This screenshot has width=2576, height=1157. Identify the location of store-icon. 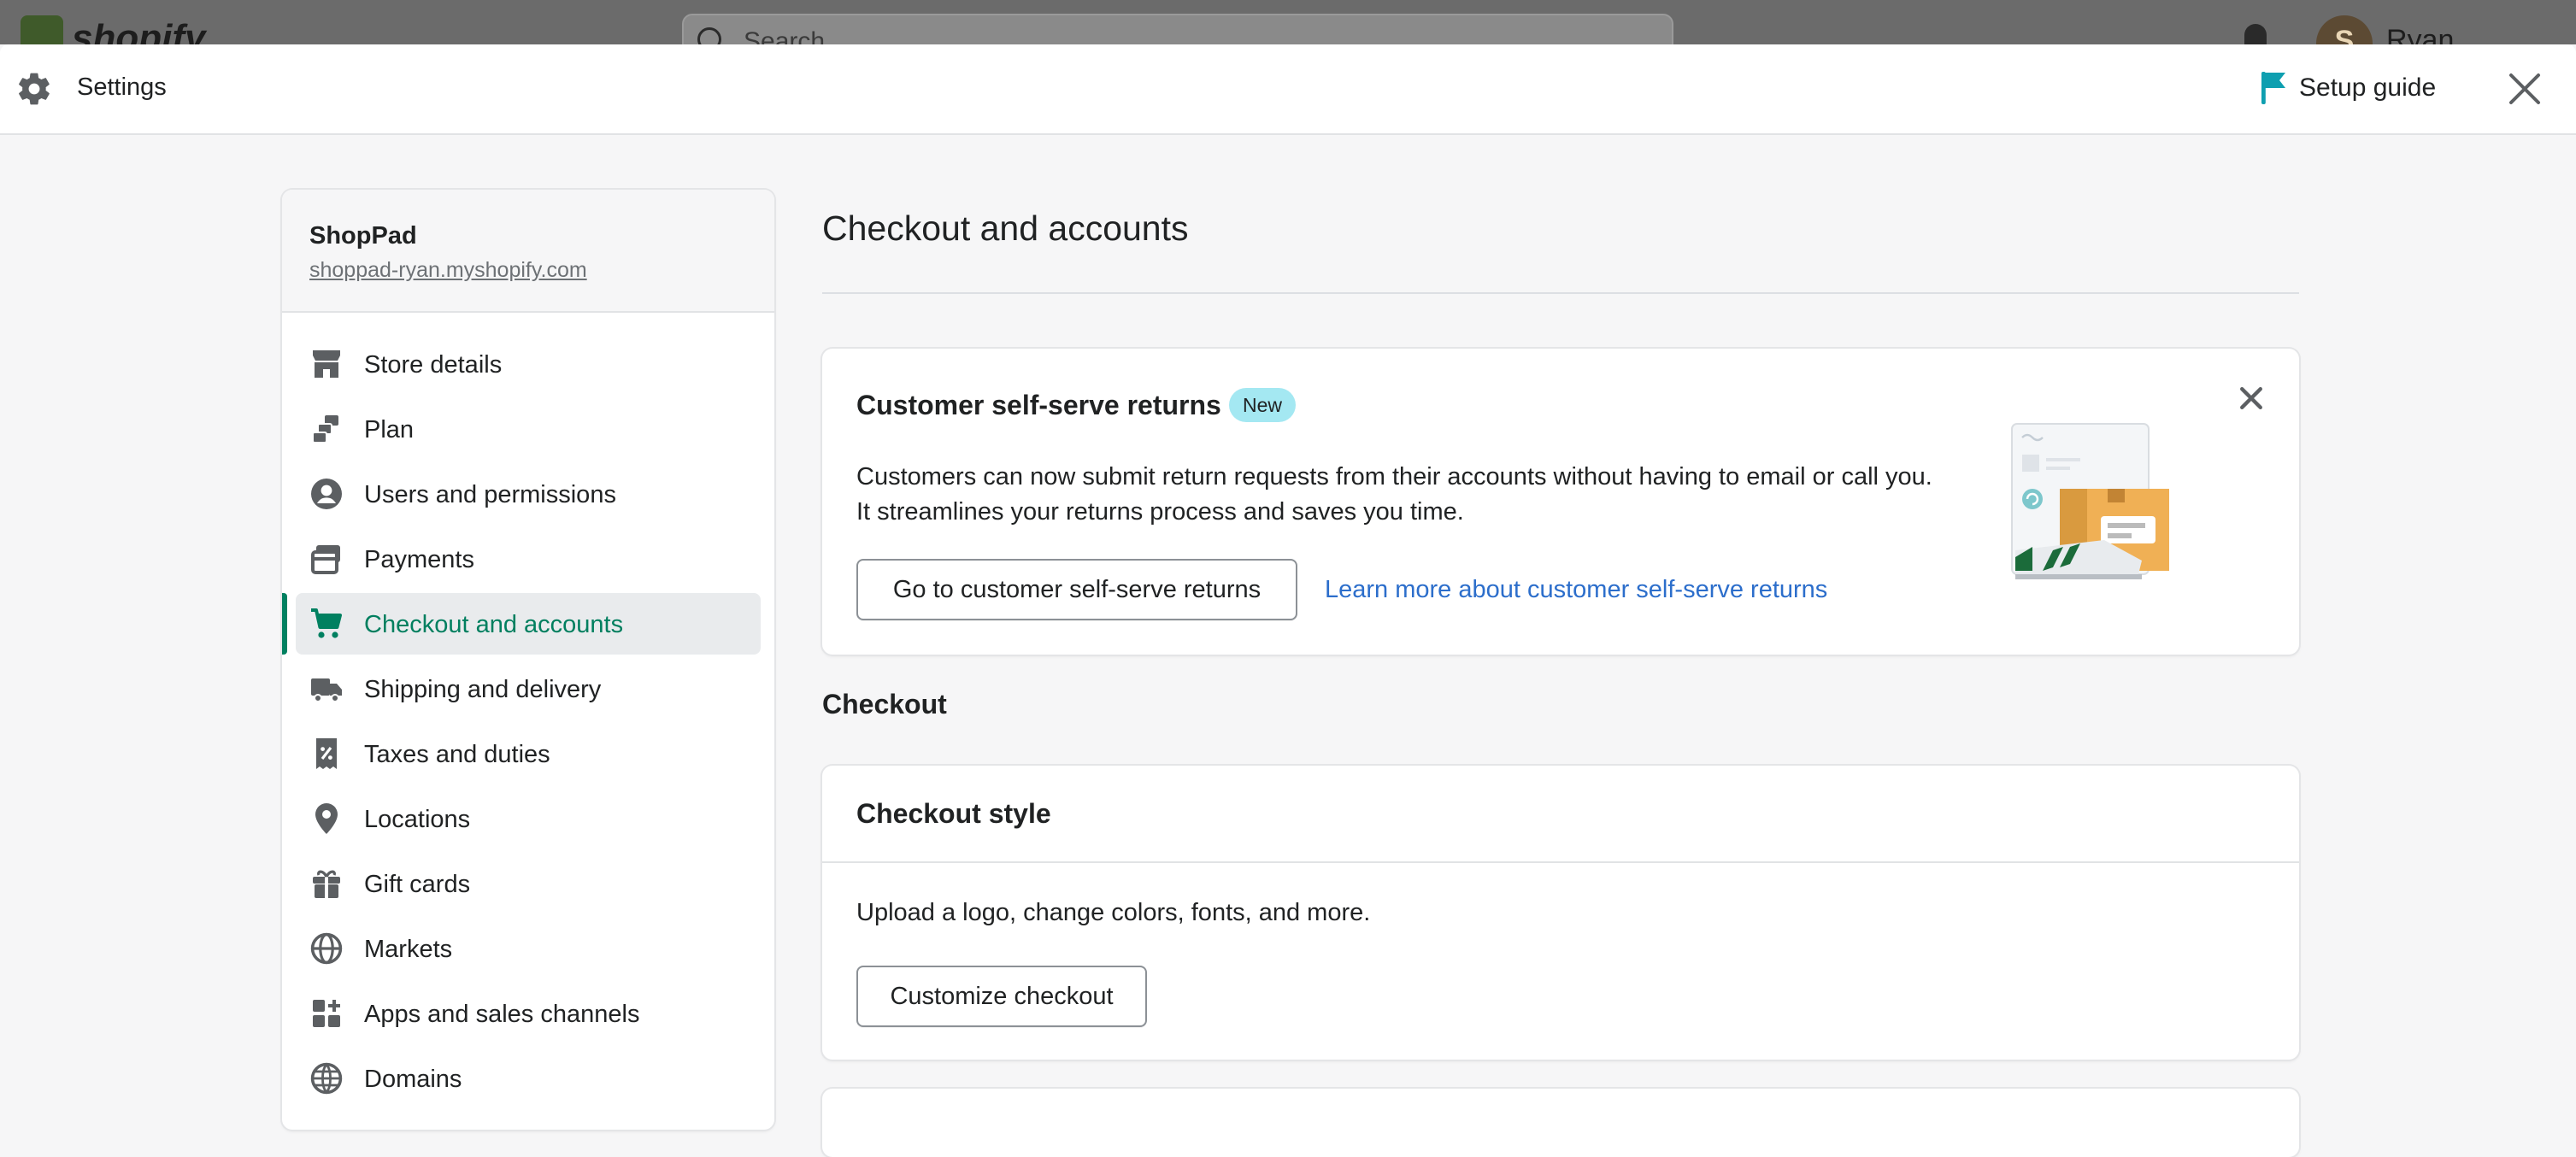
(326, 364).